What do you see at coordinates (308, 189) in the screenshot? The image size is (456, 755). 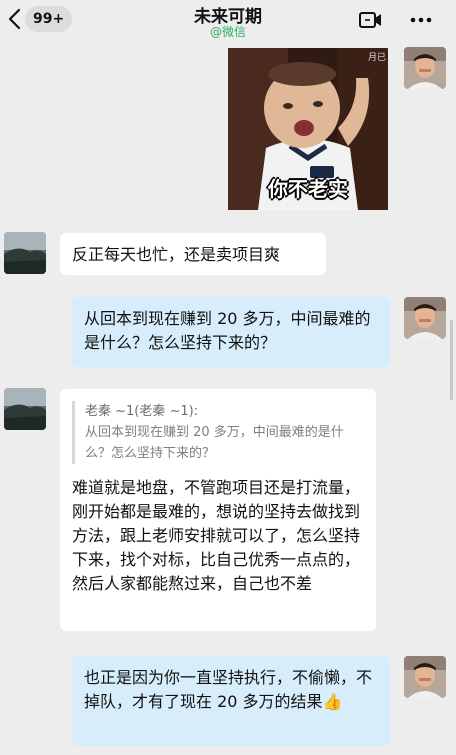 I see `sticker-caption: 你不老实` at bounding box center [308, 189].